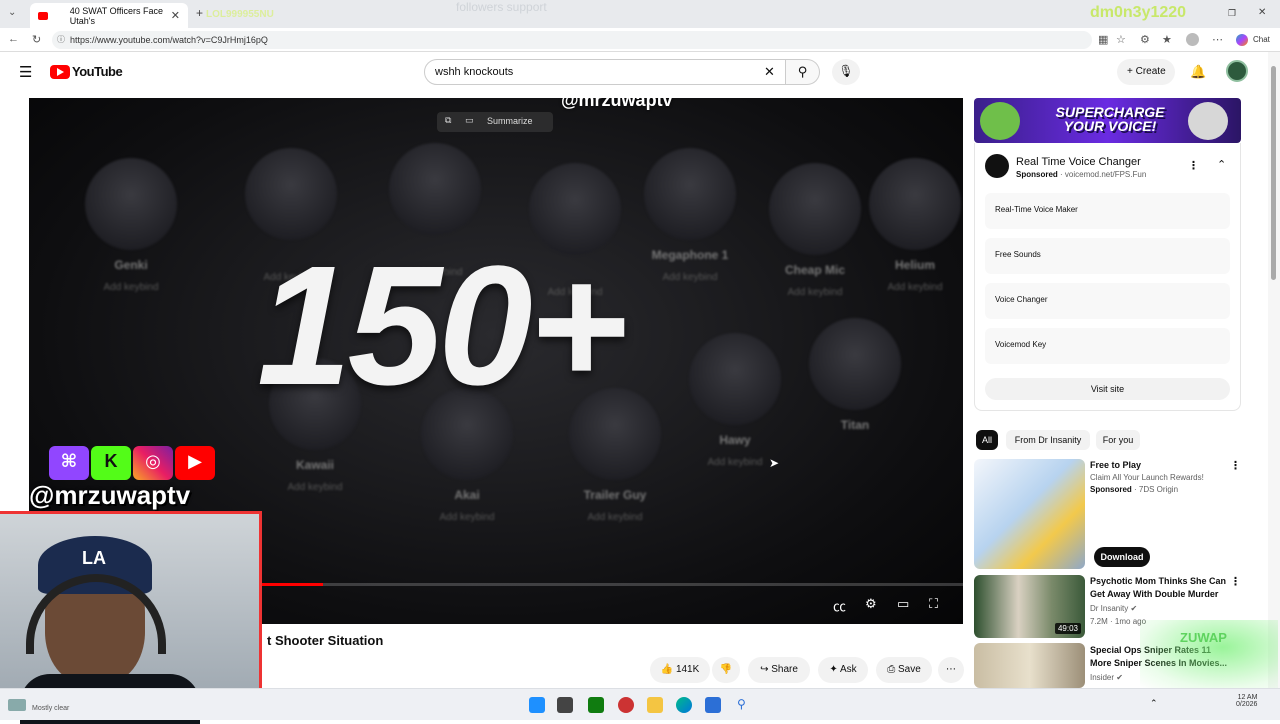  I want to click on filter-chip: From Dr Insanity, so click(1048, 440).